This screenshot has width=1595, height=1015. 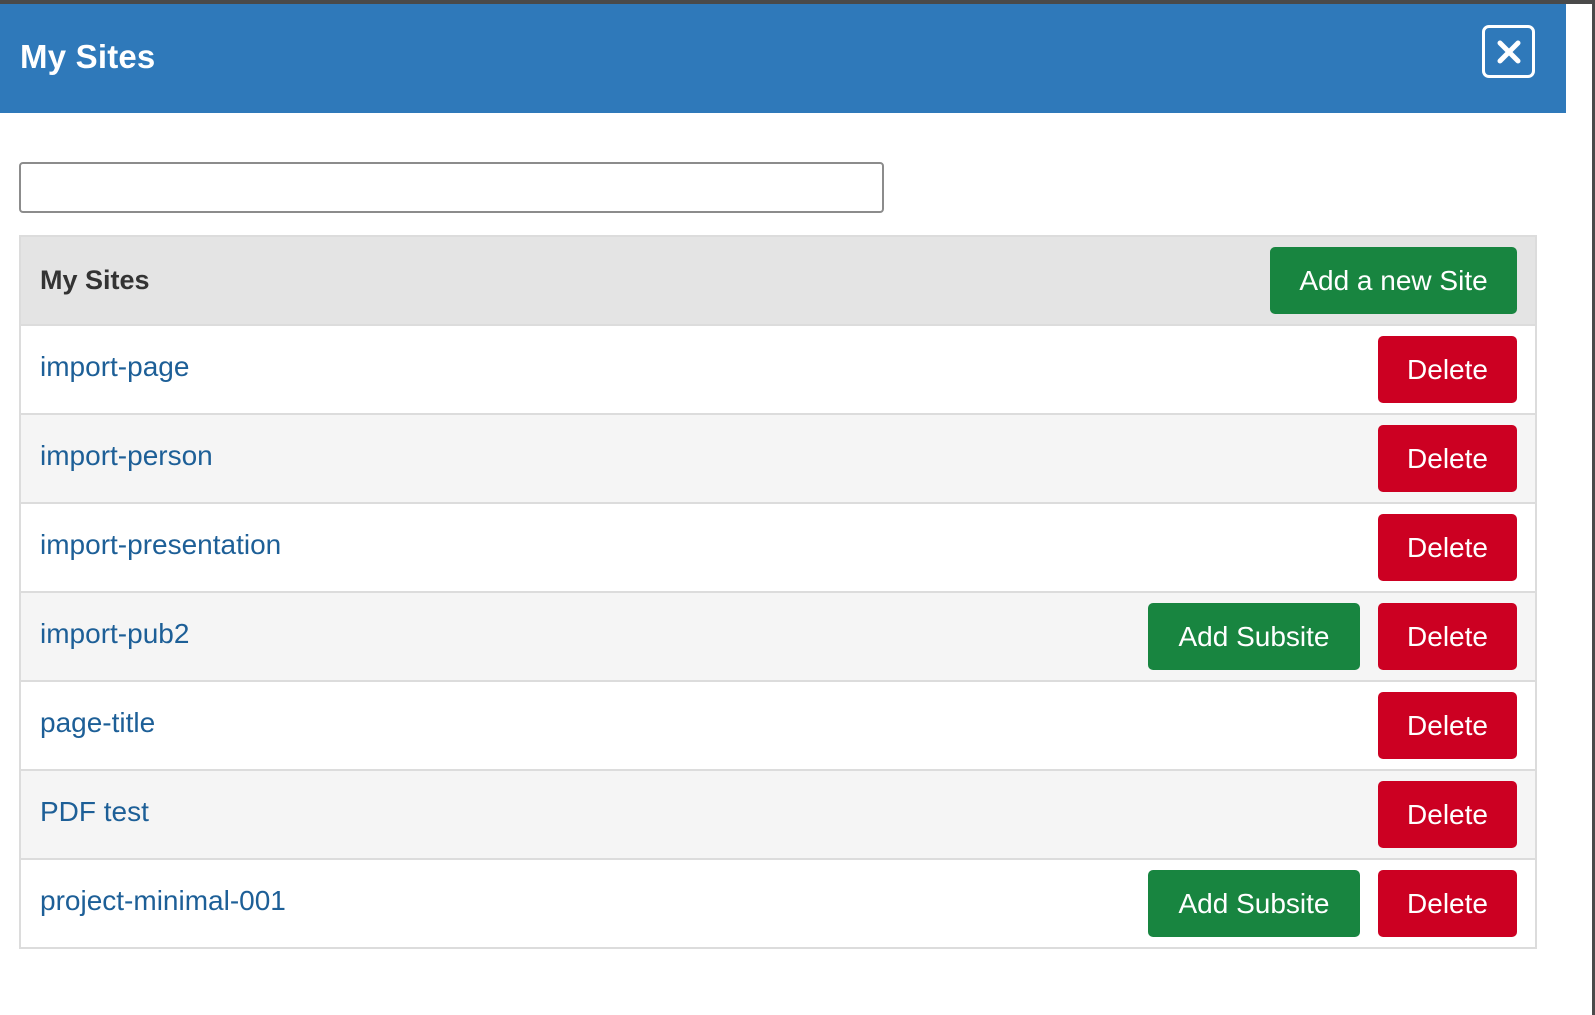 I want to click on table-row: project-minimal-001 Add Subsite Delete, so click(x=778, y=903).